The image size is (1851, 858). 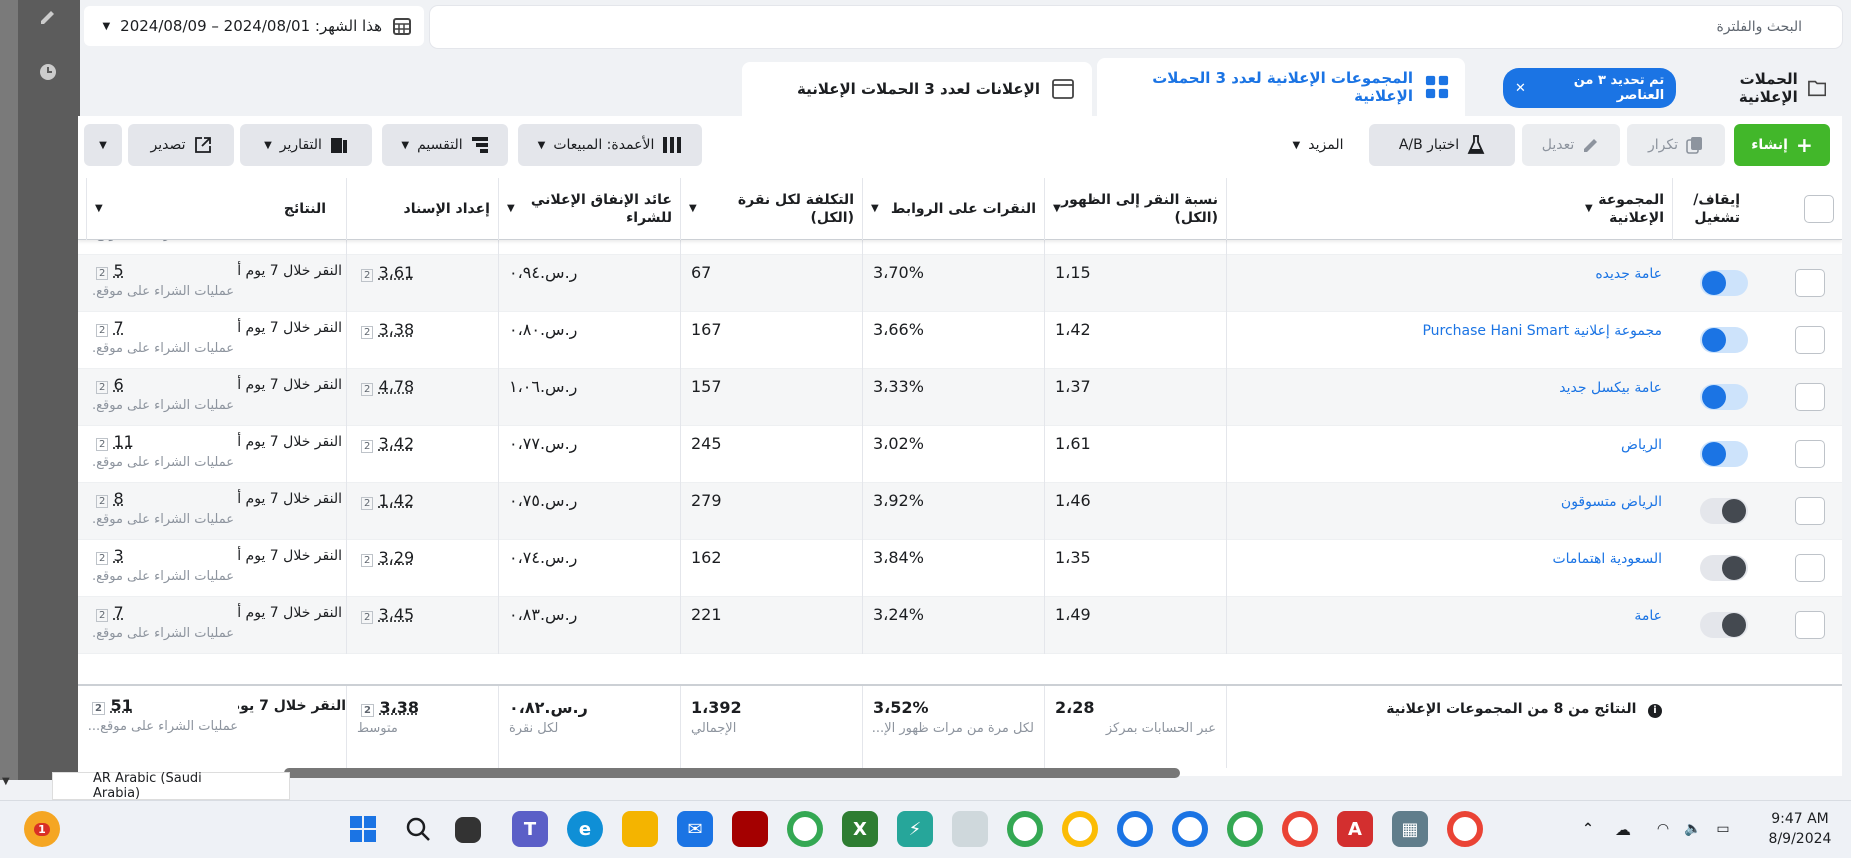 What do you see at coordinates (254, 26) in the screenshot?
I see `date-range-picker: هذا الشهر: 2024/08/01 – 2024/08/09 ▼` at bounding box center [254, 26].